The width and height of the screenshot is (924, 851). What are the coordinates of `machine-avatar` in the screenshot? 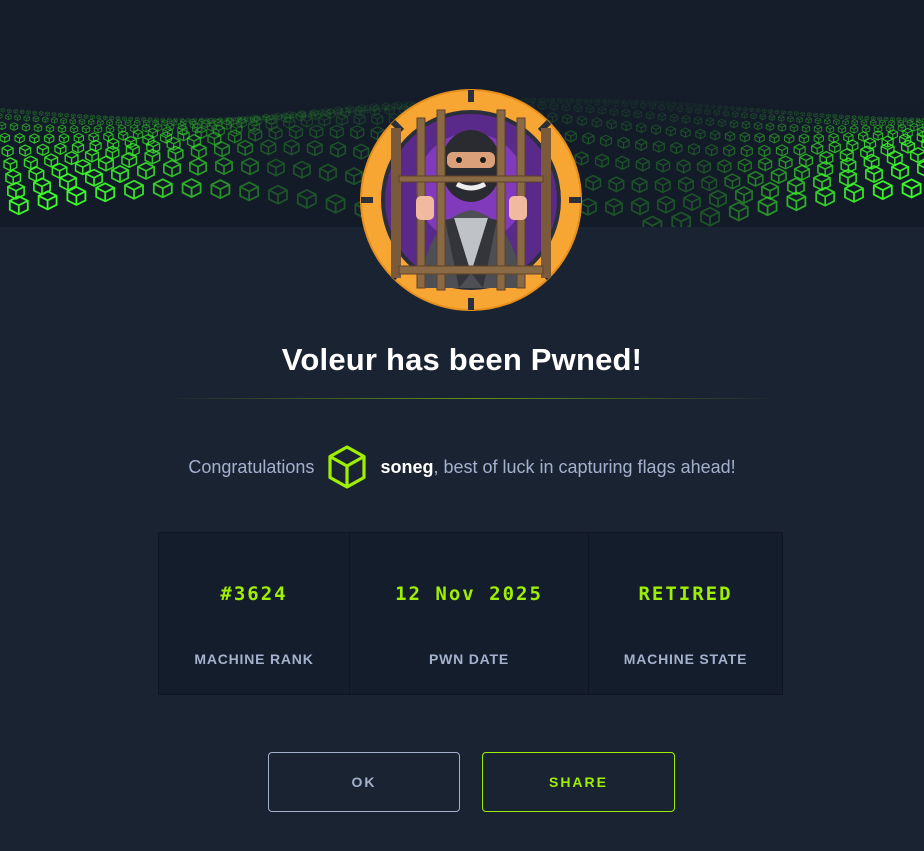 It's located at (471, 200).